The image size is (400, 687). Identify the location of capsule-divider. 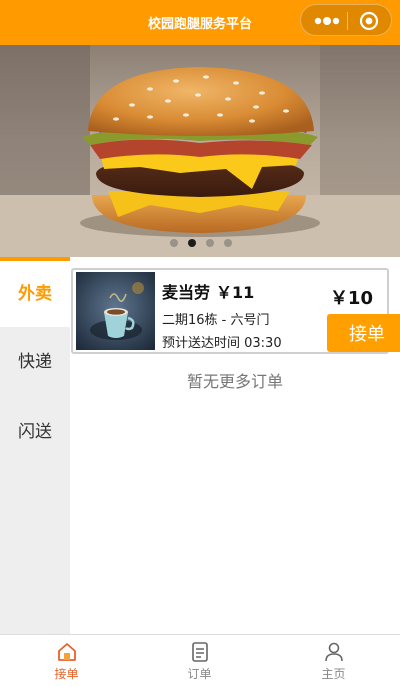
(347, 21).